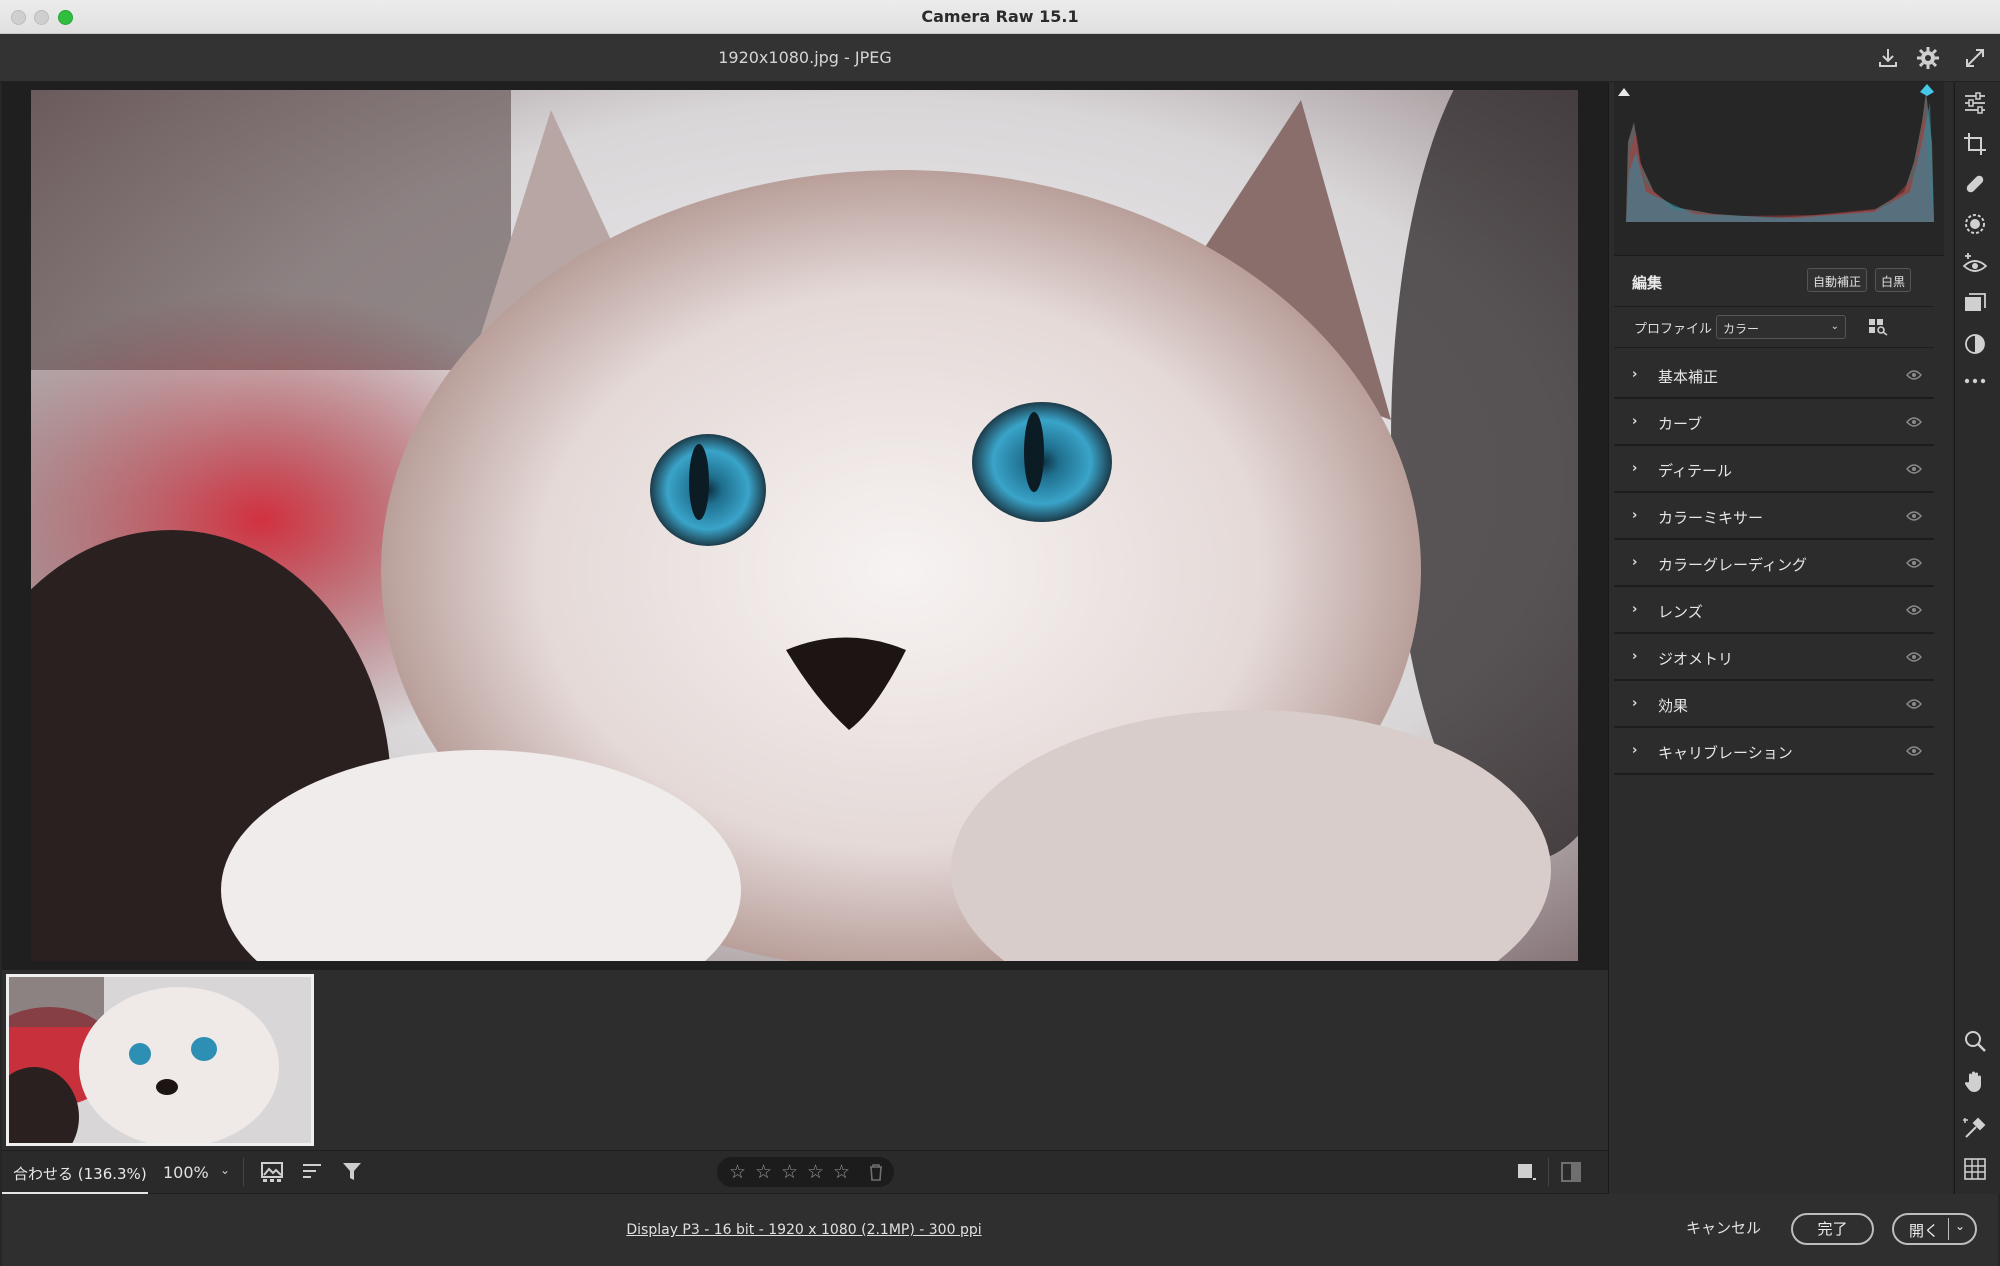  I want to click on open-button-label: 開く, so click(1924, 1231).